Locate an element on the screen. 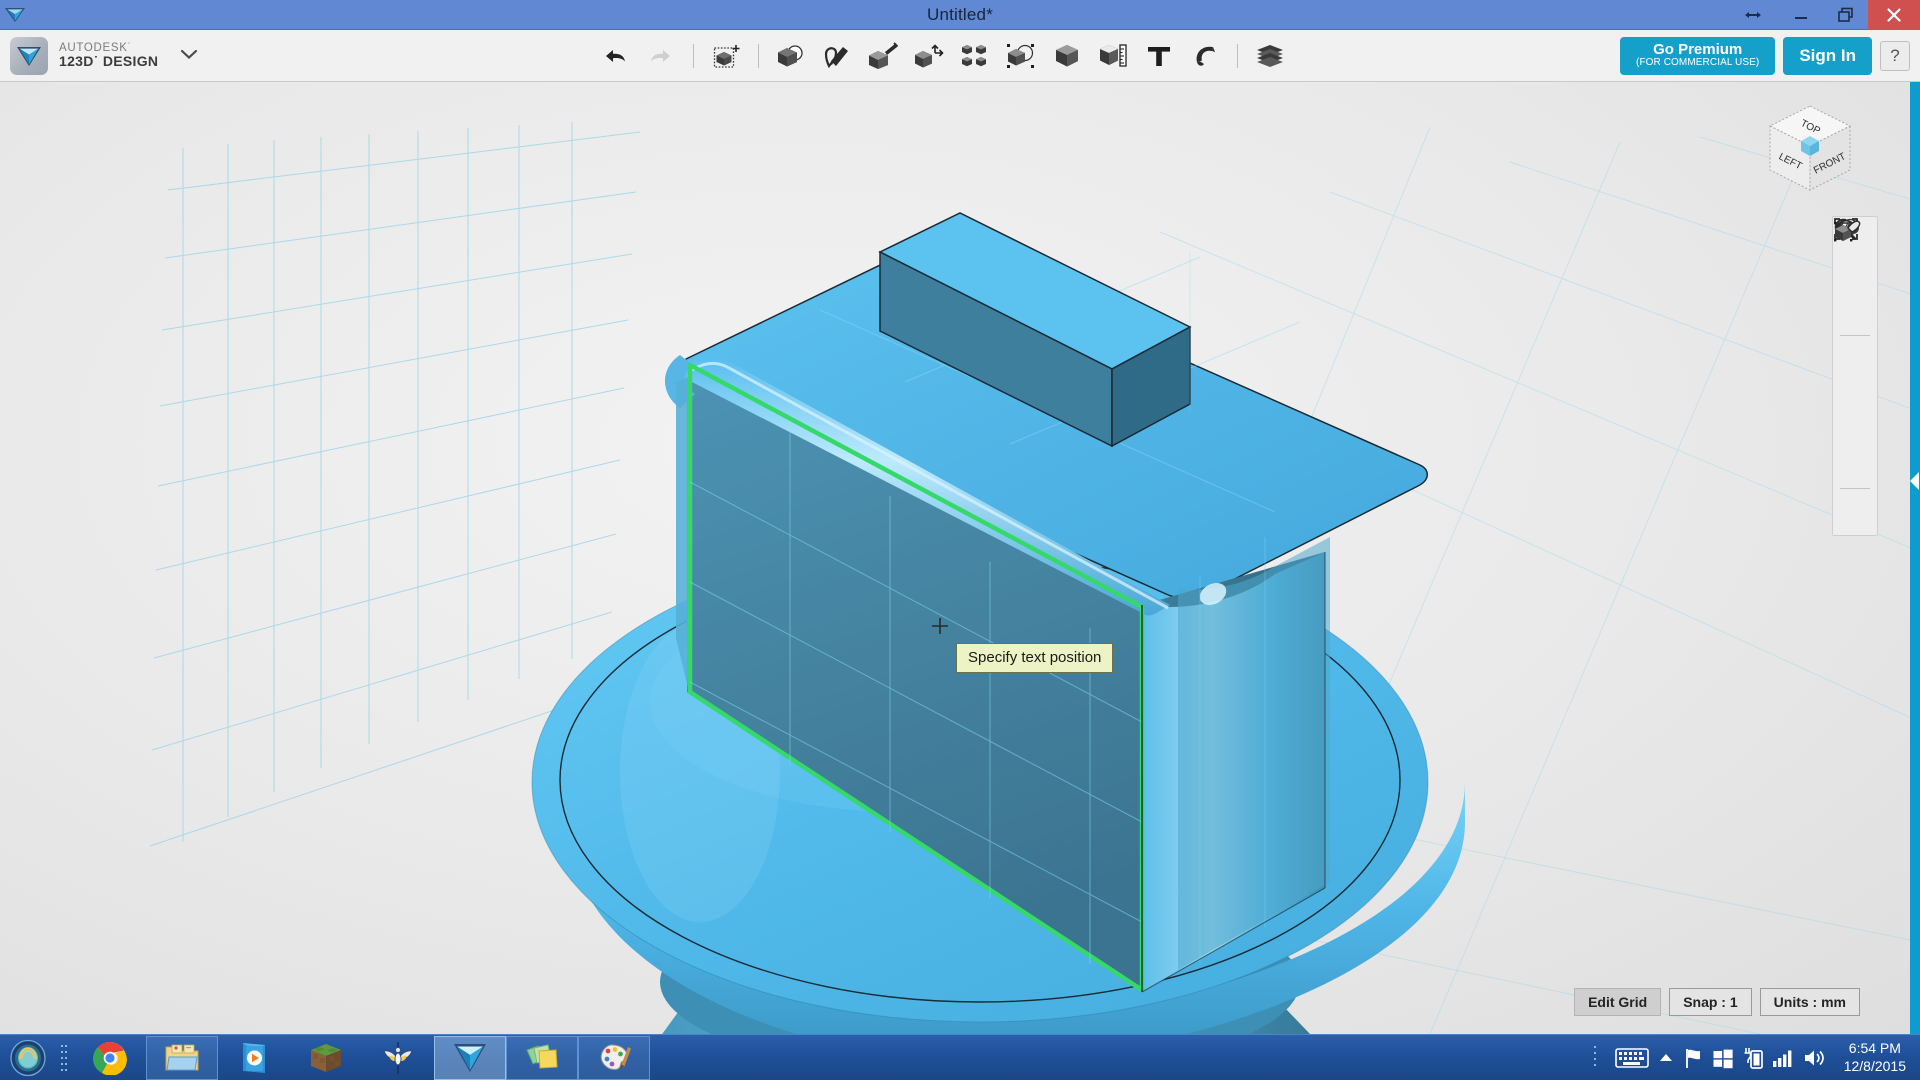 Image resolution: width=1920 pixels, height=1080 pixels. visibility-button is located at coordinates (1854, 334).